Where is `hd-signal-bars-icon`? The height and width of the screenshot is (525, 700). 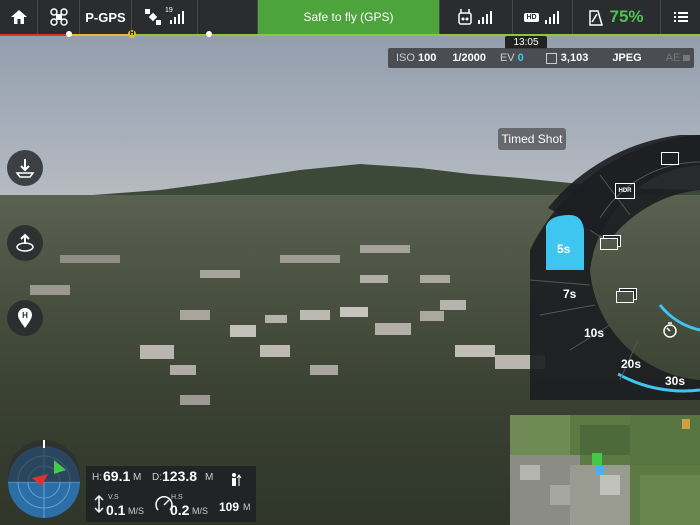 hd-signal-bars-icon is located at coordinates (551, 17).